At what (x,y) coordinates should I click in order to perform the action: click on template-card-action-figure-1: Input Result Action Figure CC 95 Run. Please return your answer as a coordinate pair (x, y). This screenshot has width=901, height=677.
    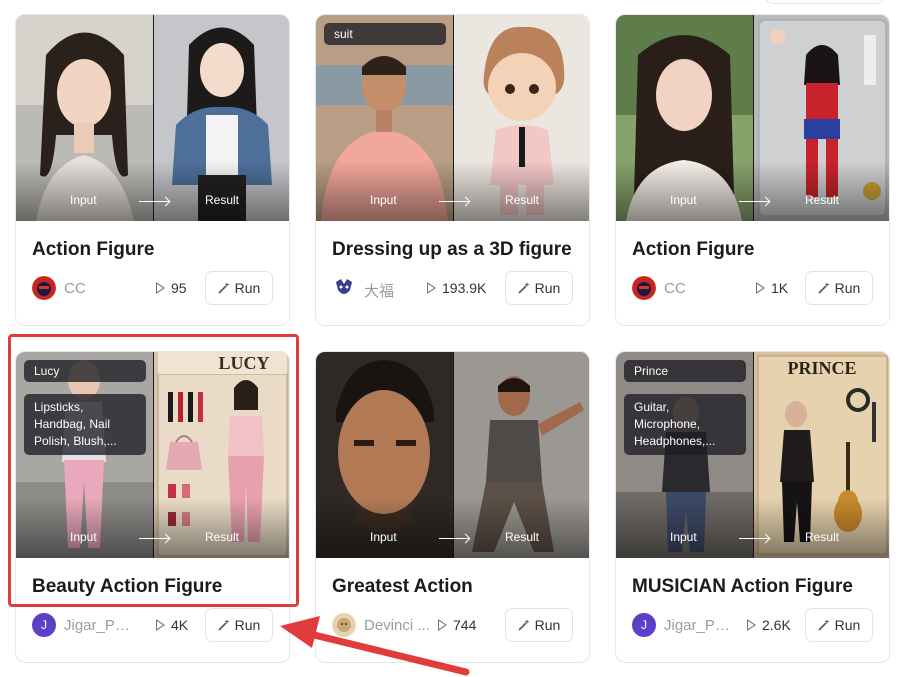
    Looking at the image, I should click on (152, 170).